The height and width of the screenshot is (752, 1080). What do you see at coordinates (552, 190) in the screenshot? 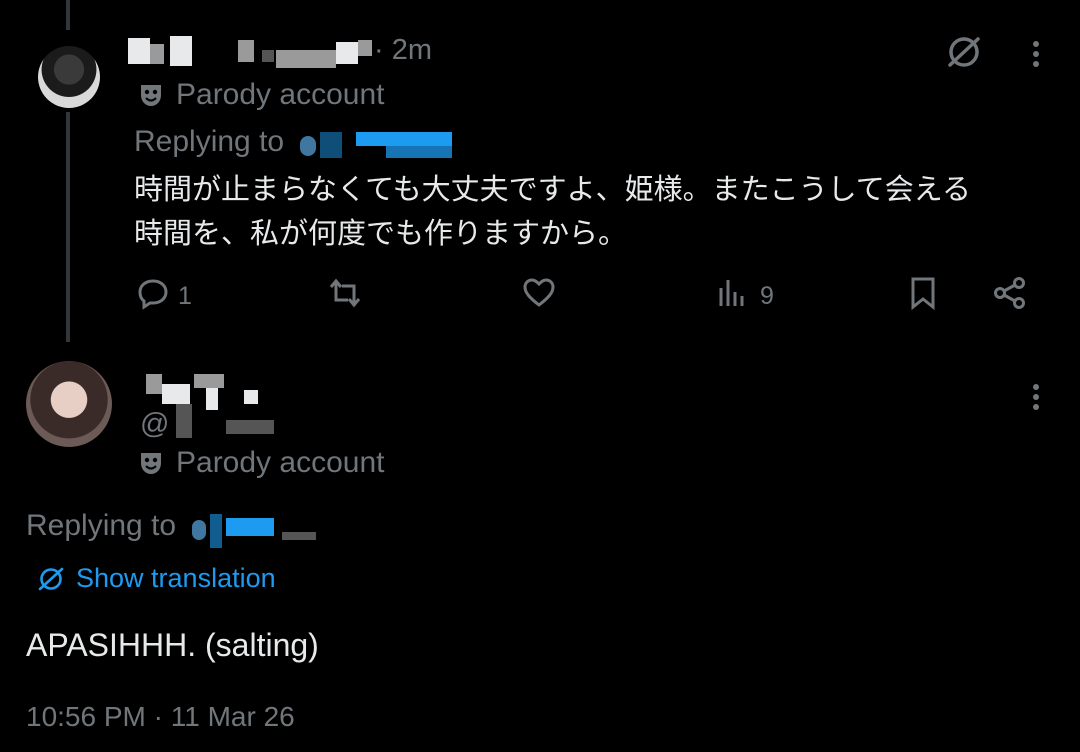
I see `tweet-text-line1: 時間が止まらなくても大丈夫ですよ、姫様。またこうして会える` at bounding box center [552, 190].